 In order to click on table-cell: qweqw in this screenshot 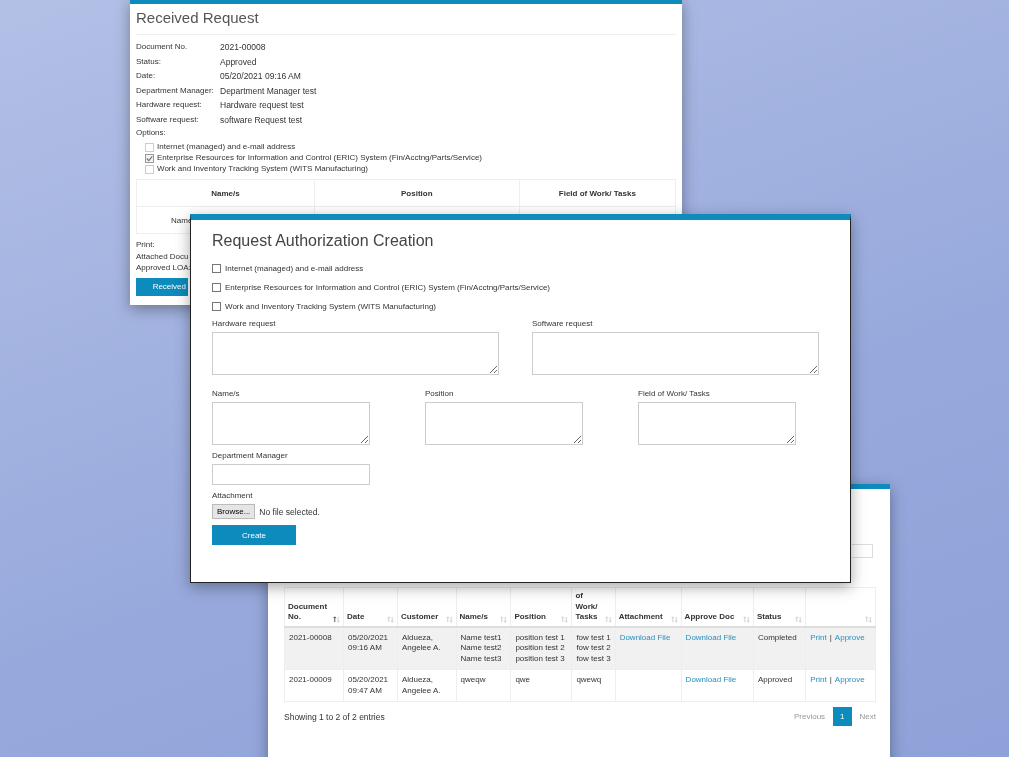, I will do `click(483, 685)`.